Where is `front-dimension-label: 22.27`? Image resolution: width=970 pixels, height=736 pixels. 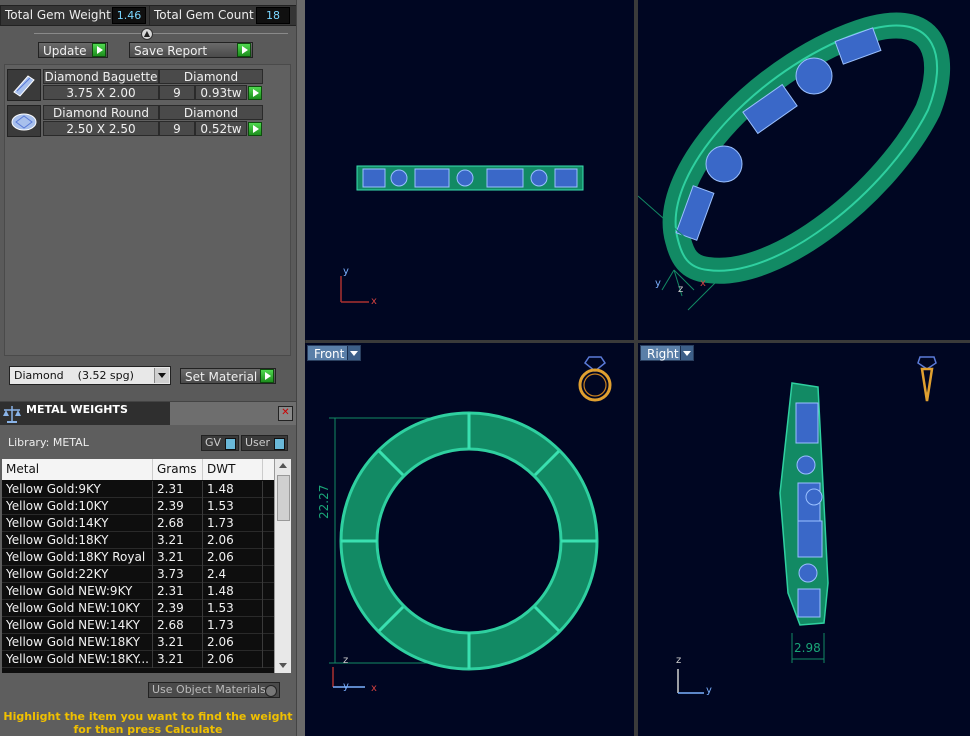 front-dimension-label: 22.27 is located at coordinates (324, 501).